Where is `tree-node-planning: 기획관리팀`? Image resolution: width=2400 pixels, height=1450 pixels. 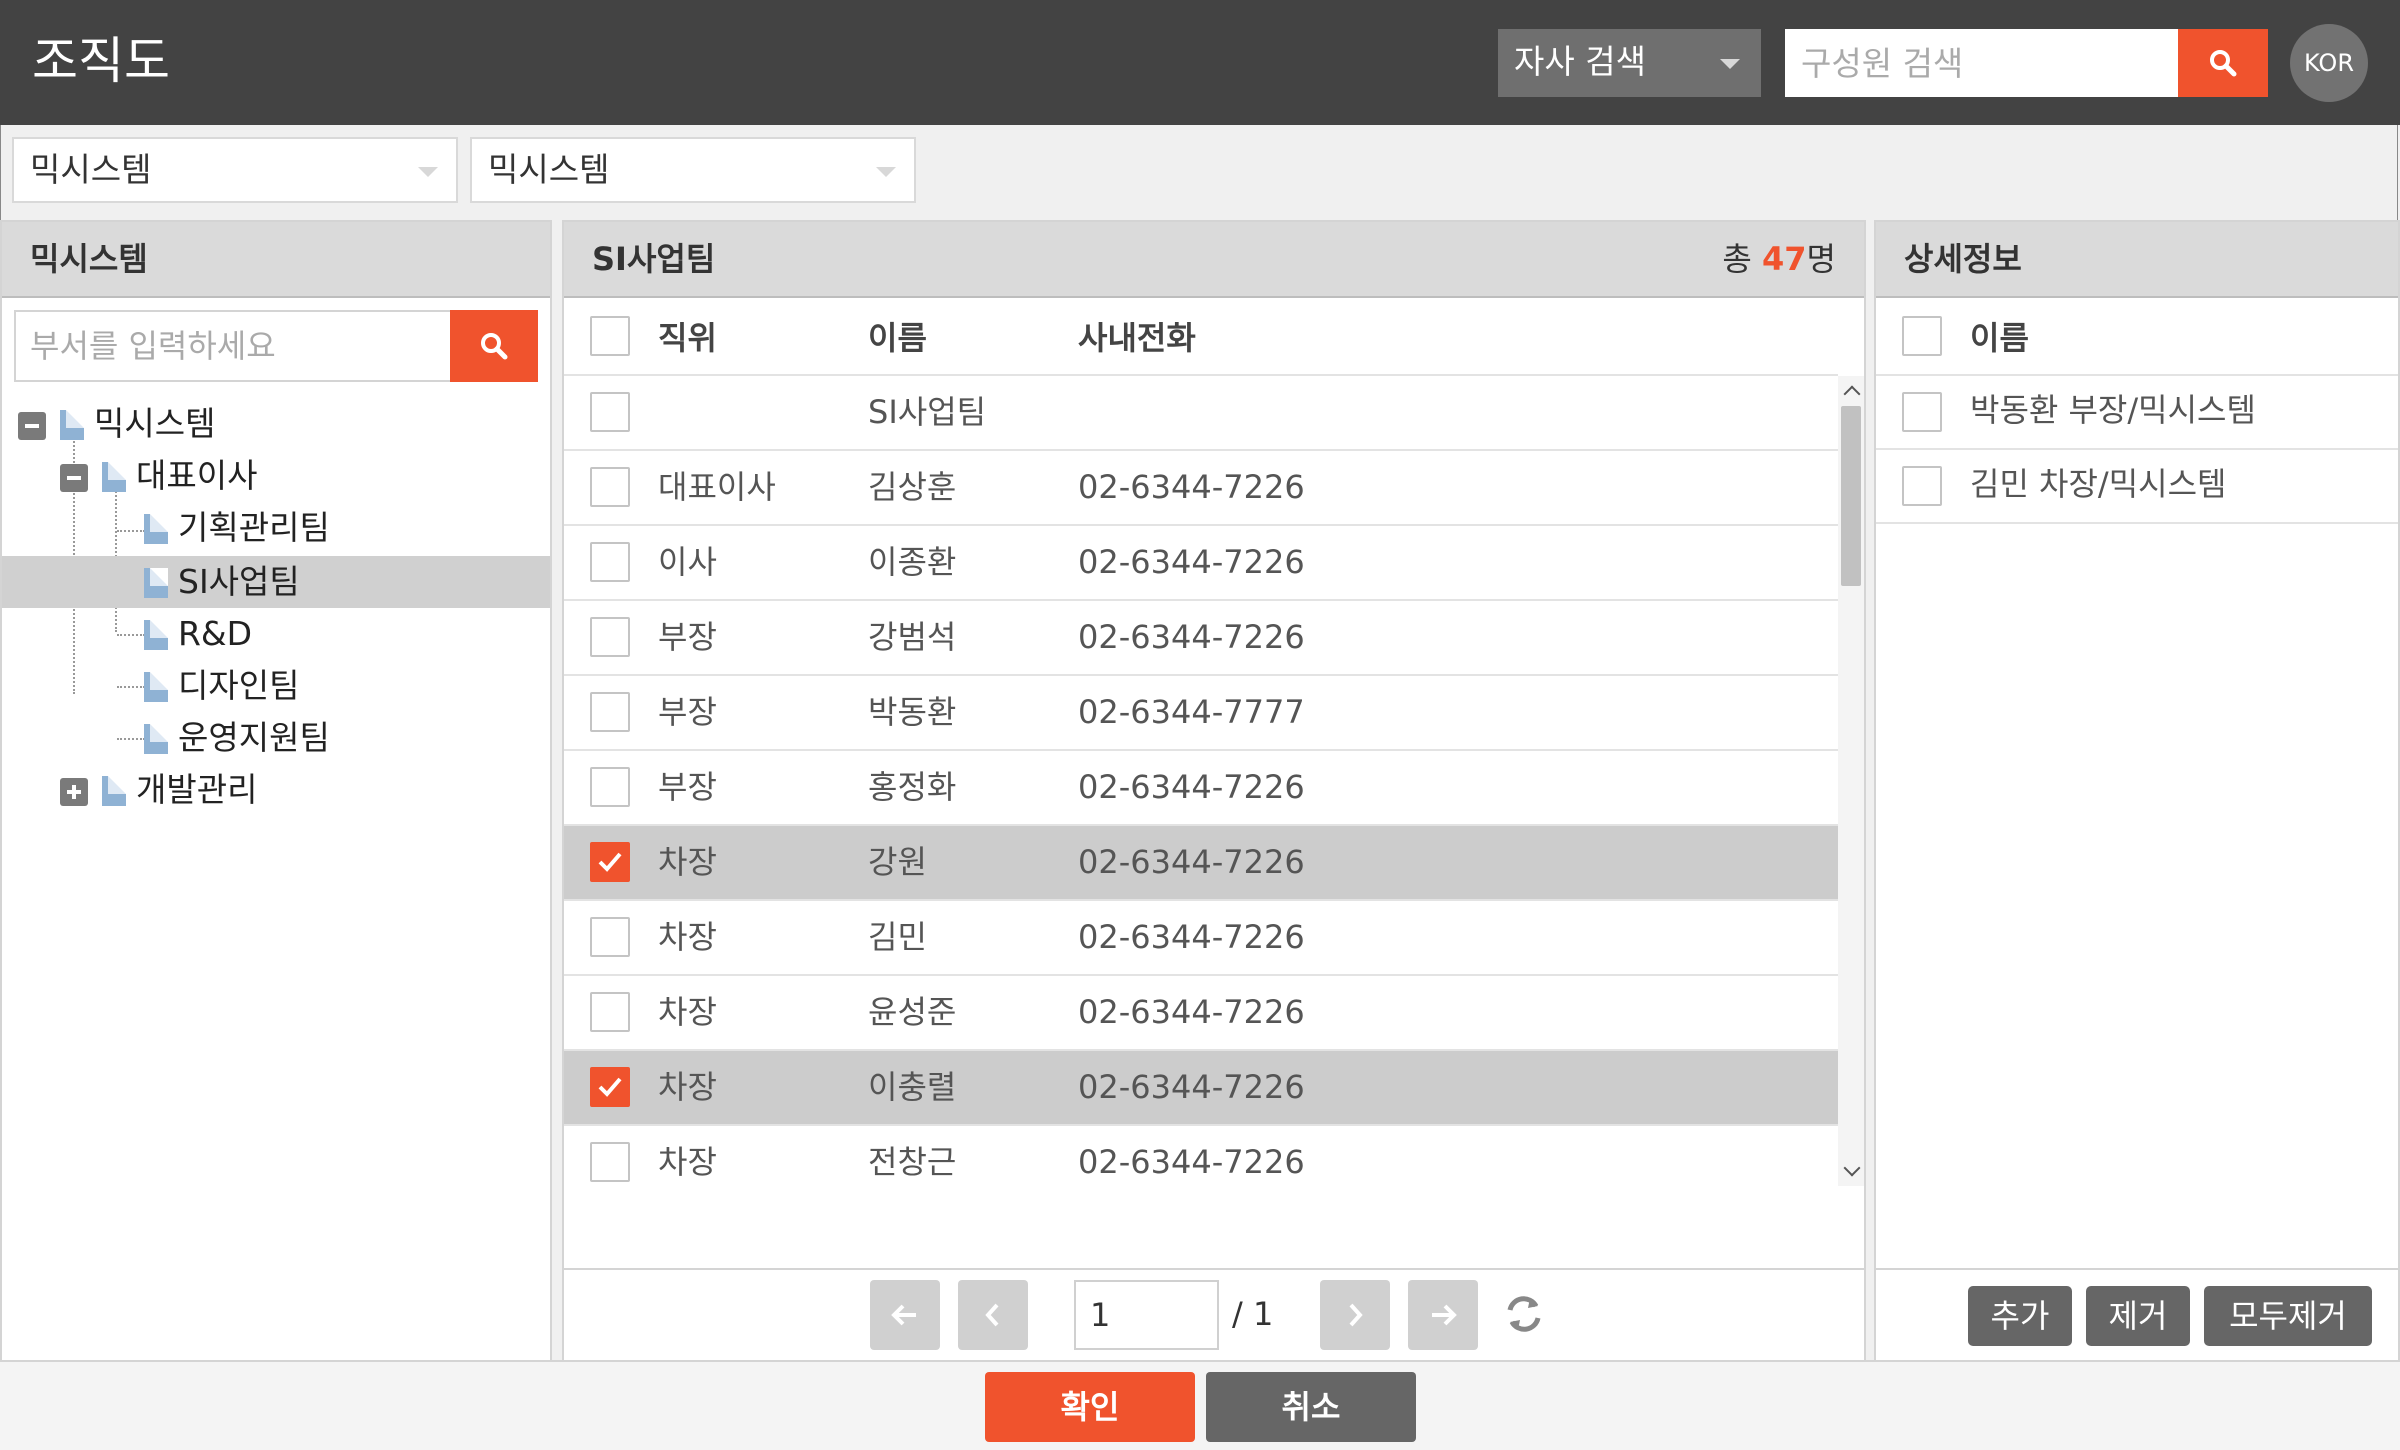
tree-node-planning: 기획관리팀 is located at coordinates (276, 528).